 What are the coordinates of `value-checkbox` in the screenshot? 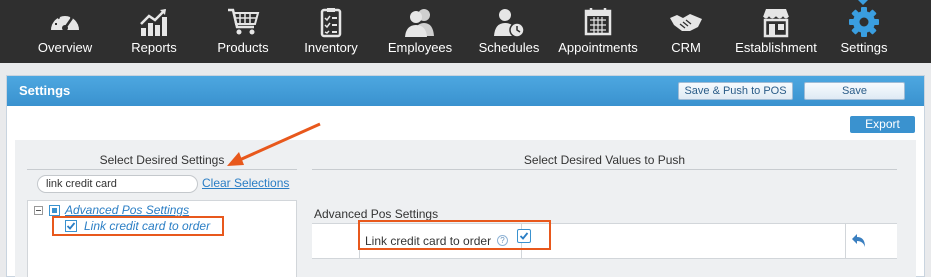 It's located at (524, 236).